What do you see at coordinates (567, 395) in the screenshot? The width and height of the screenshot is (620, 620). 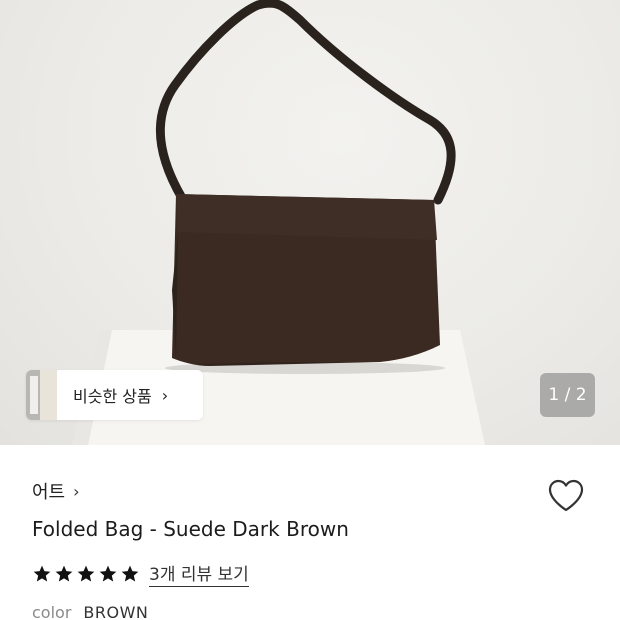 I see `image-pager-indicator: 1 / 2` at bounding box center [567, 395].